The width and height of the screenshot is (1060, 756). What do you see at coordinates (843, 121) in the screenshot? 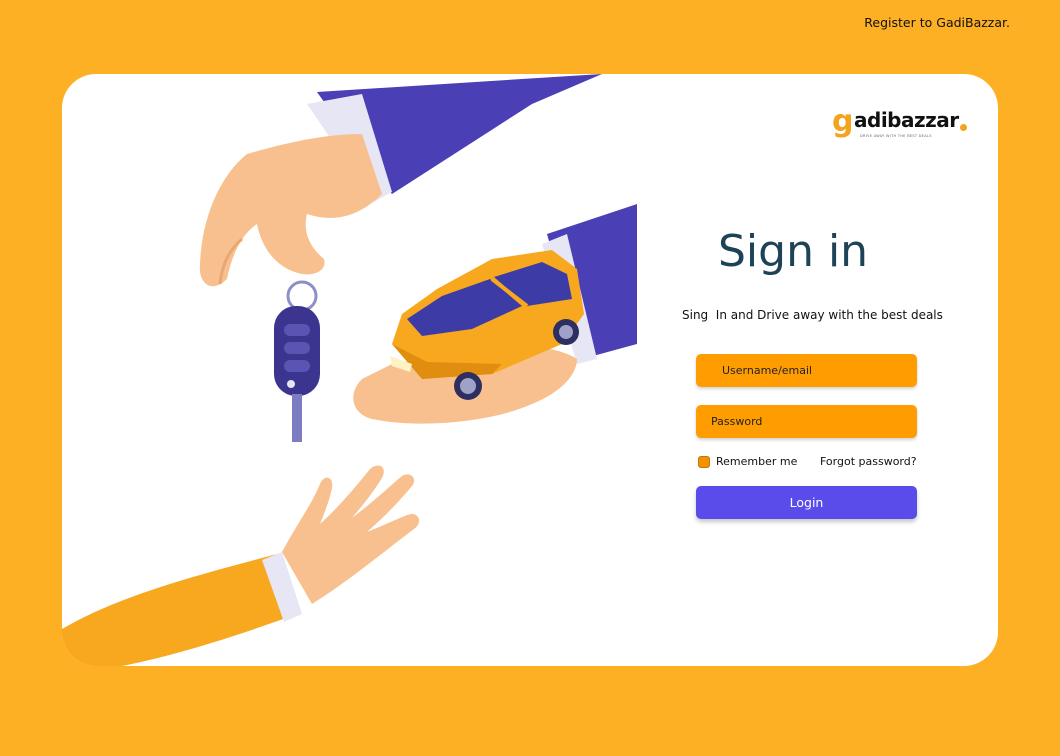
I see `logo-g-letter: g` at bounding box center [843, 121].